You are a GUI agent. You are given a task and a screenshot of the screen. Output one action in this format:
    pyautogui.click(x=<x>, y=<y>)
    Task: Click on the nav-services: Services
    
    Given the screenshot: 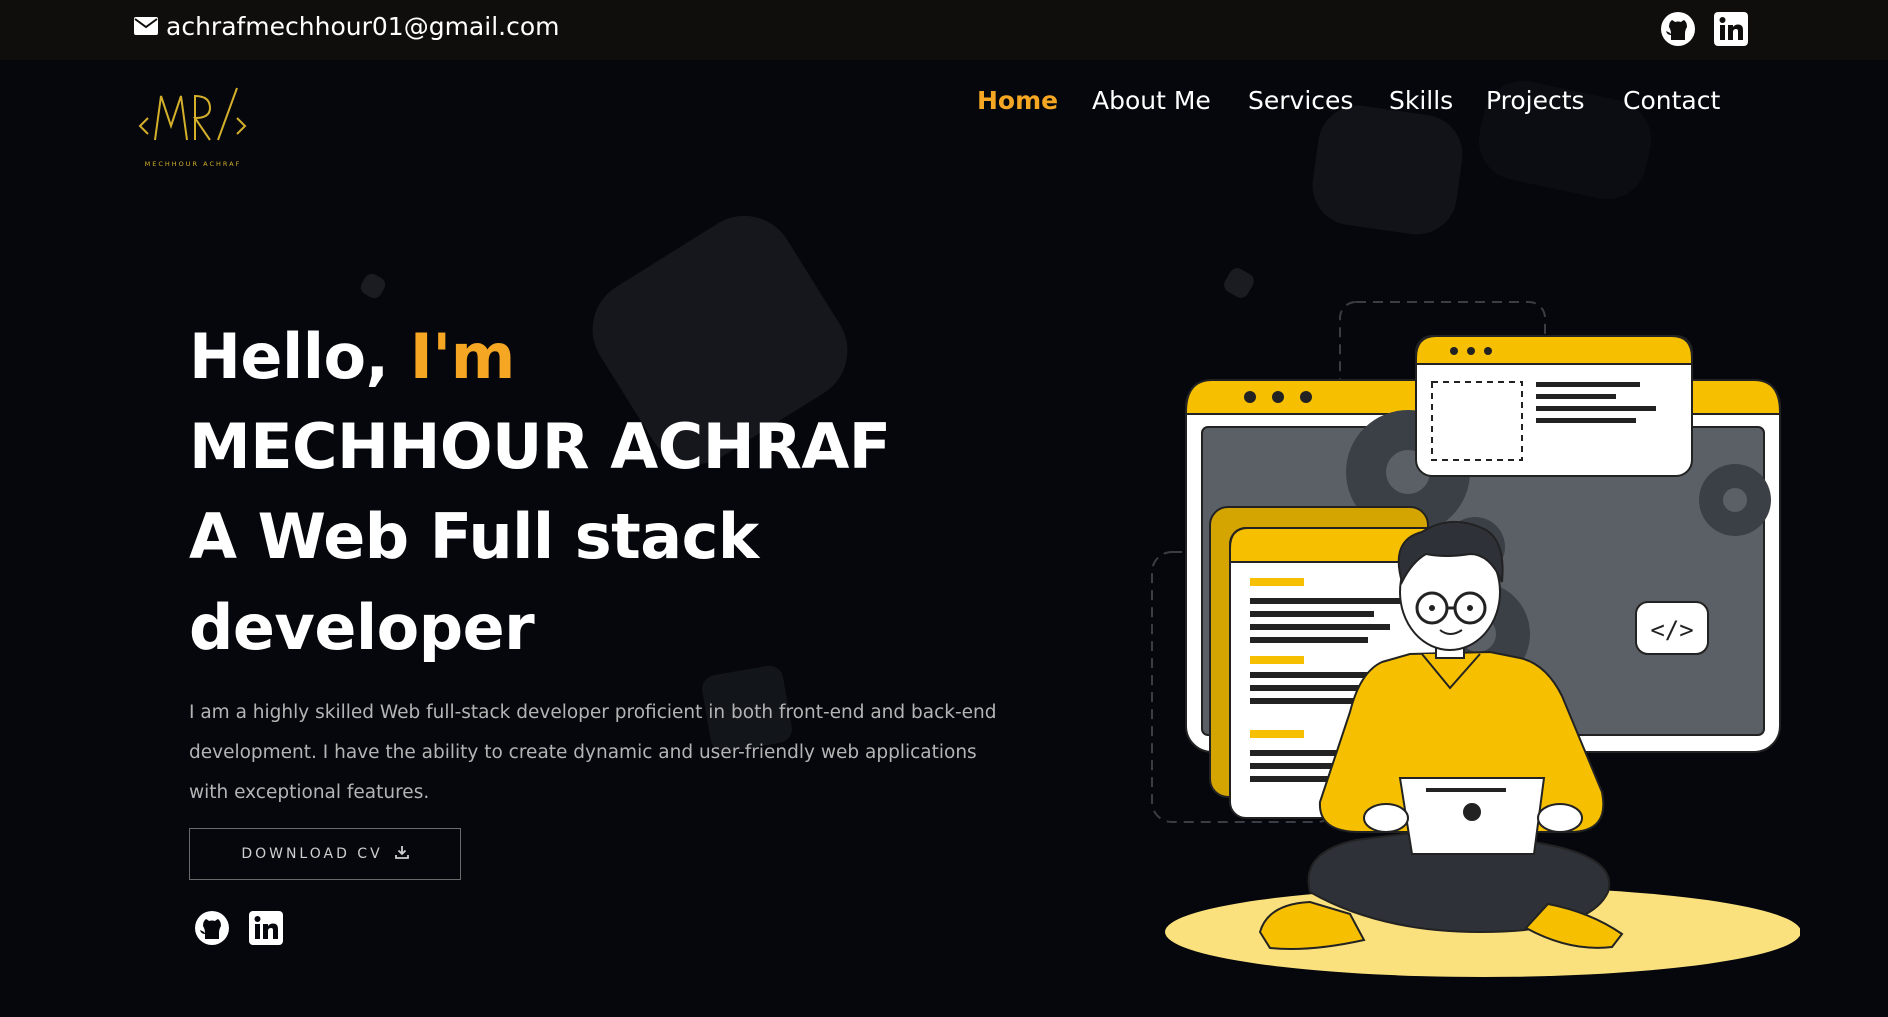 What is the action you would take?
    pyautogui.click(x=1300, y=100)
    